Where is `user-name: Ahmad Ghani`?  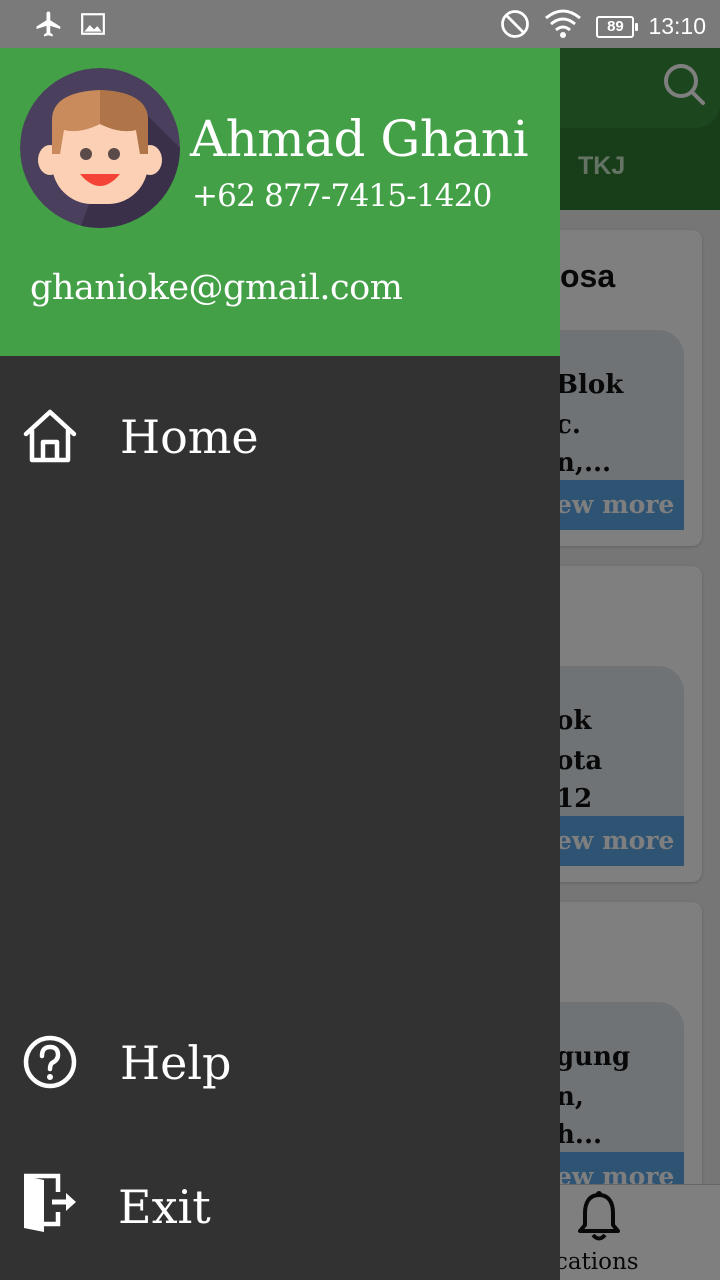
user-name: Ahmad Ghani is located at coordinates (359, 139).